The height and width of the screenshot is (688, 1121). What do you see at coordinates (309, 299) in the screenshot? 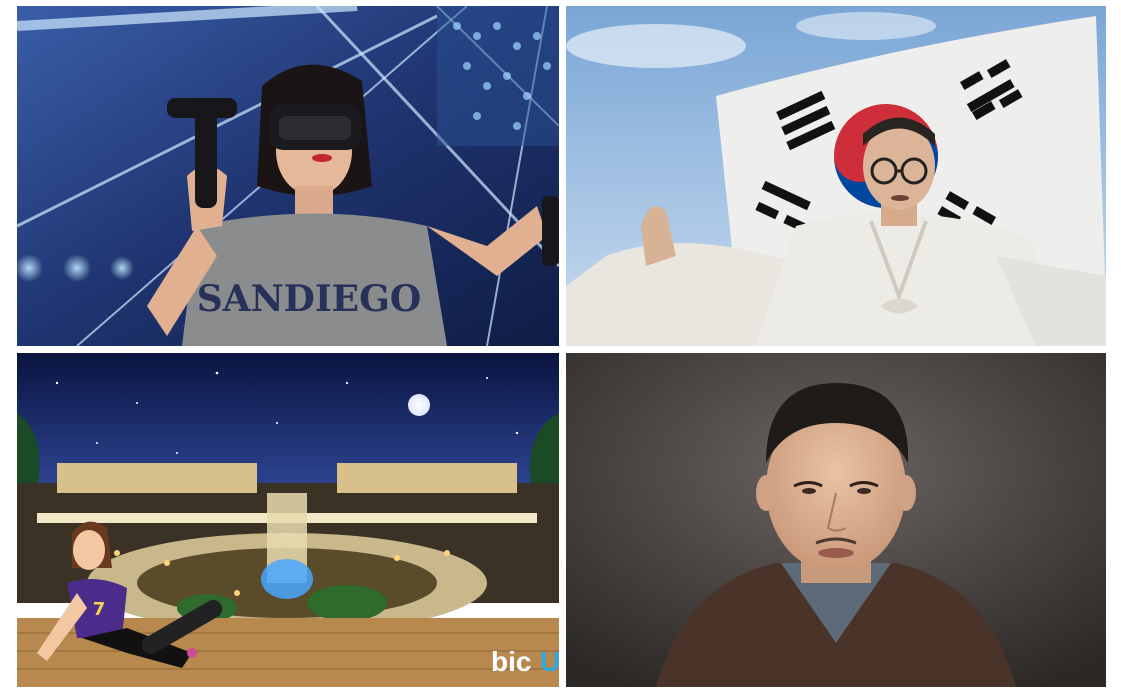
I see `shirt-text: SANDIEGO` at bounding box center [309, 299].